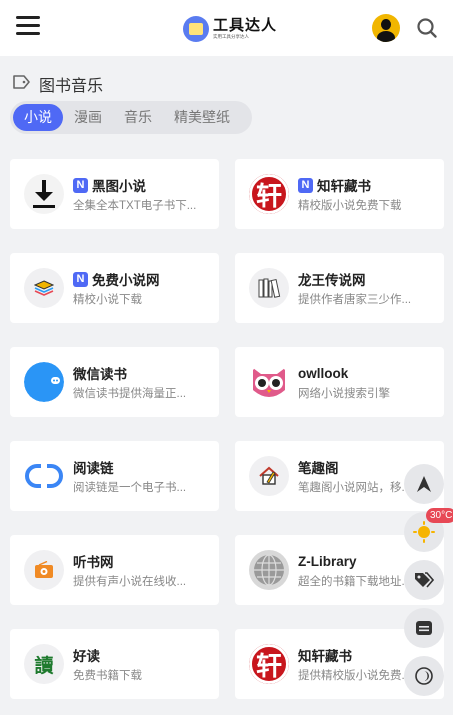 The width and height of the screenshot is (453, 715). I want to click on globe-icon, so click(269, 570).